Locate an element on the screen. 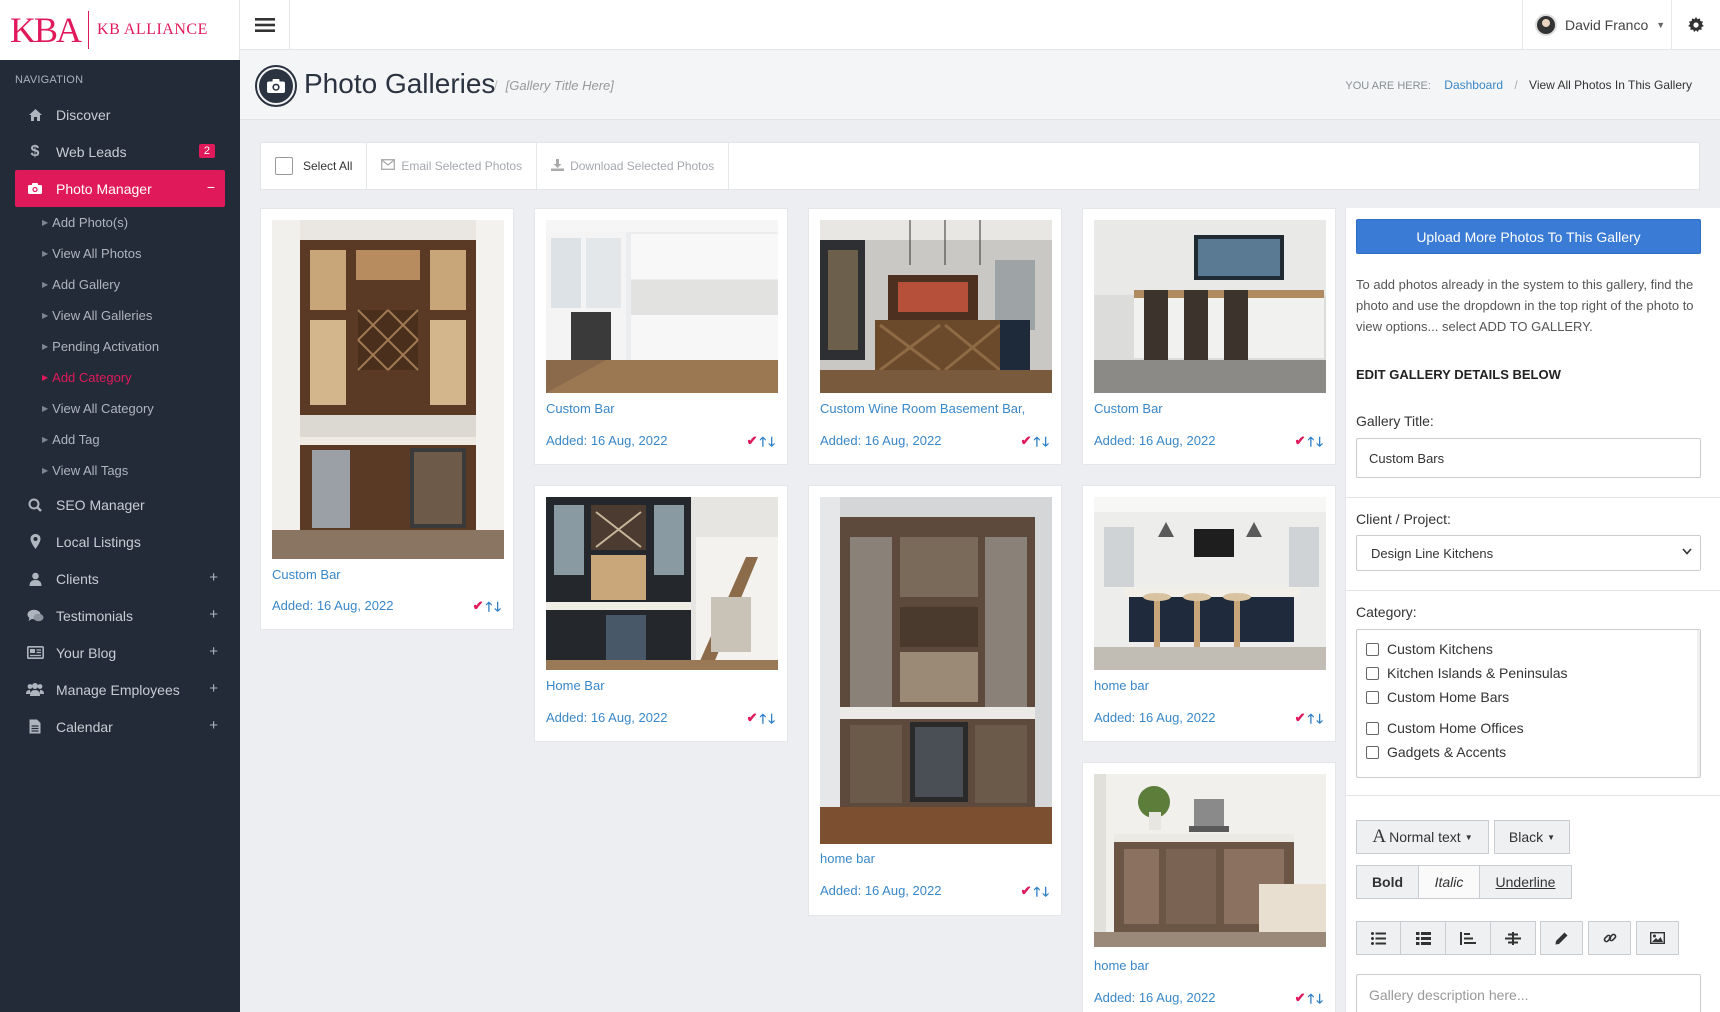  sub-item-pending-activation: ▶ Pending Activation is located at coordinates (120, 346).